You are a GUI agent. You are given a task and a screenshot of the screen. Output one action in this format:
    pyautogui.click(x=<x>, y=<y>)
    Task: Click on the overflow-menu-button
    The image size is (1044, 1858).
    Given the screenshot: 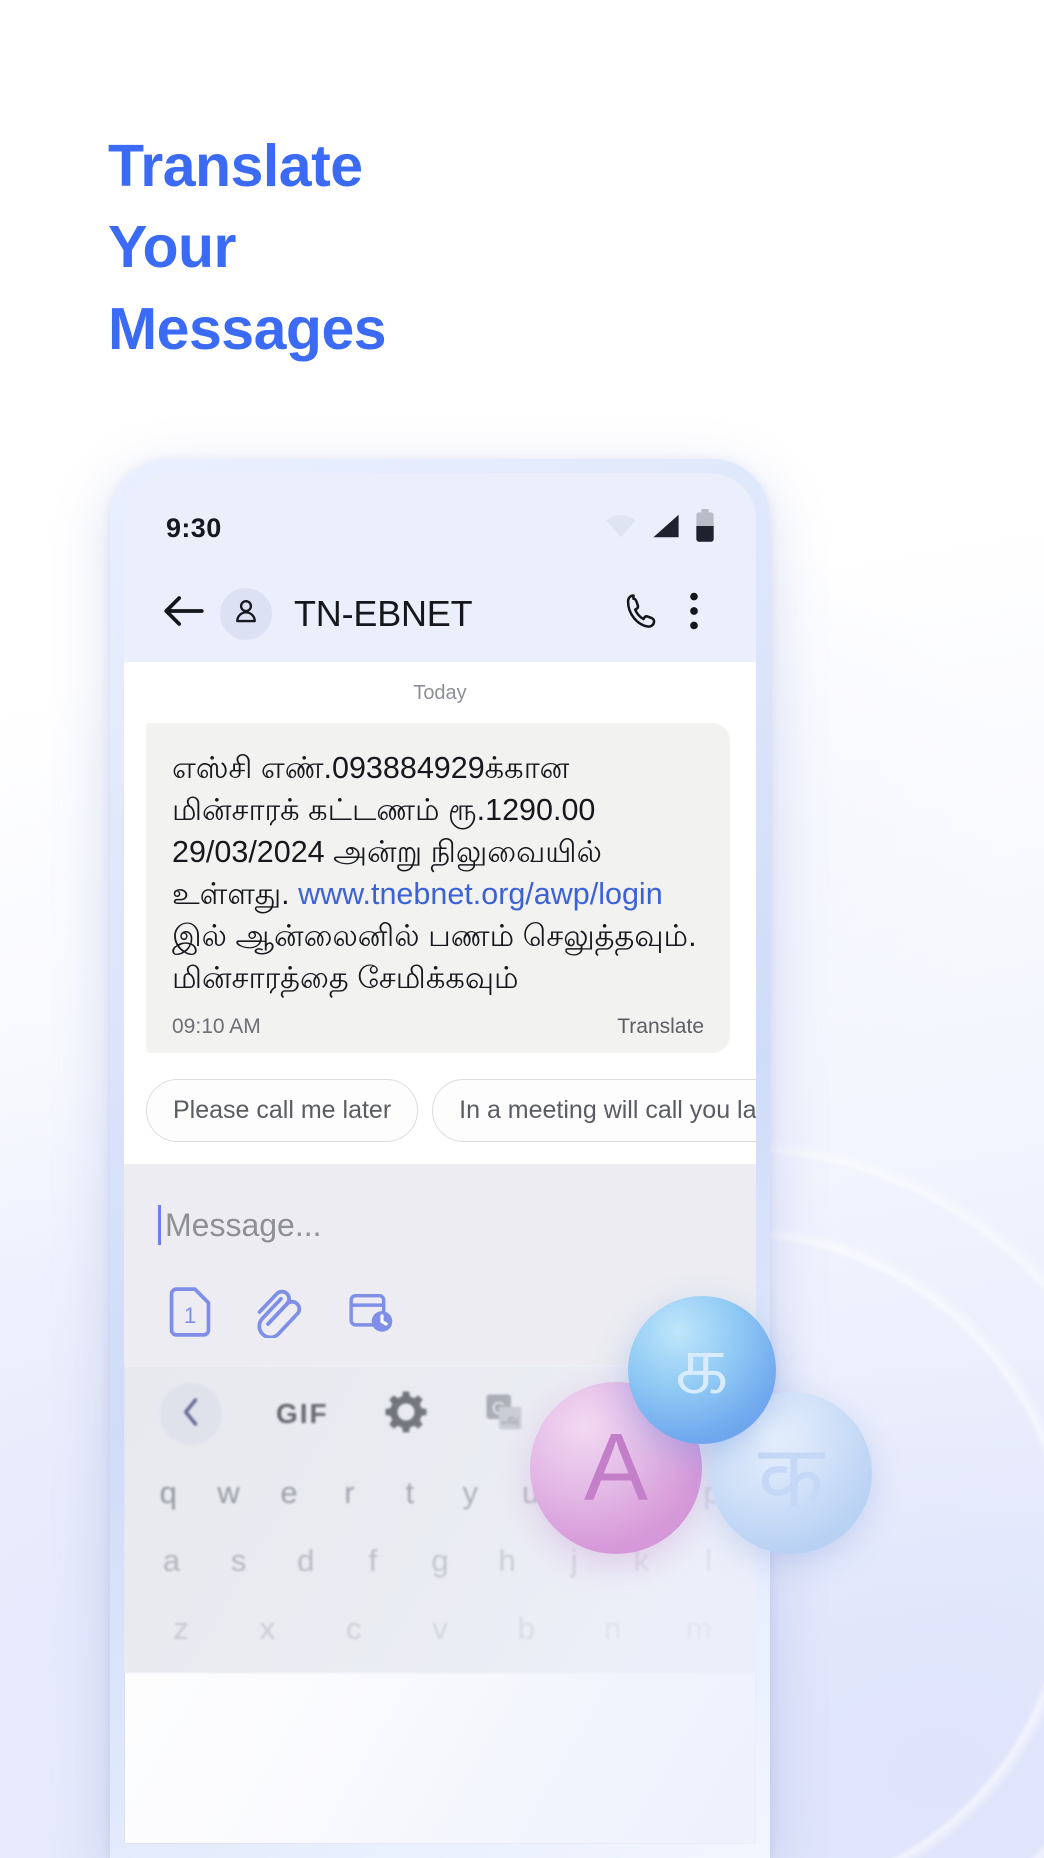 What is the action you would take?
    pyautogui.click(x=694, y=613)
    